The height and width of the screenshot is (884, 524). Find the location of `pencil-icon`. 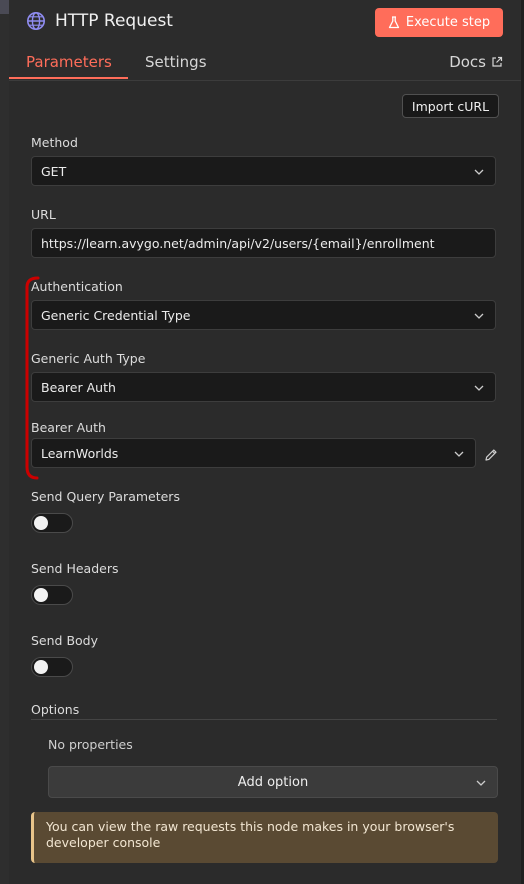

pencil-icon is located at coordinates (491, 455).